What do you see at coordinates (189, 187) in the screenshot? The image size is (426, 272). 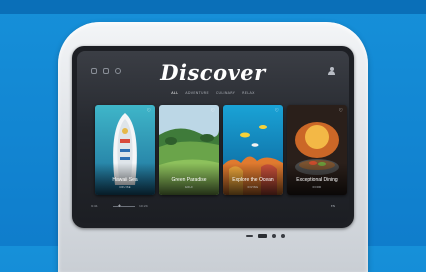 I see `card-subtitle: GOLF` at bounding box center [189, 187].